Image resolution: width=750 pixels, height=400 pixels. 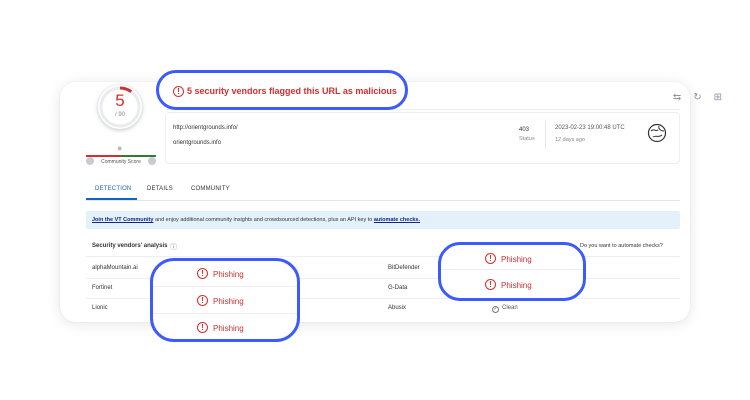 I want to click on status-code: 403, so click(x=524, y=130).